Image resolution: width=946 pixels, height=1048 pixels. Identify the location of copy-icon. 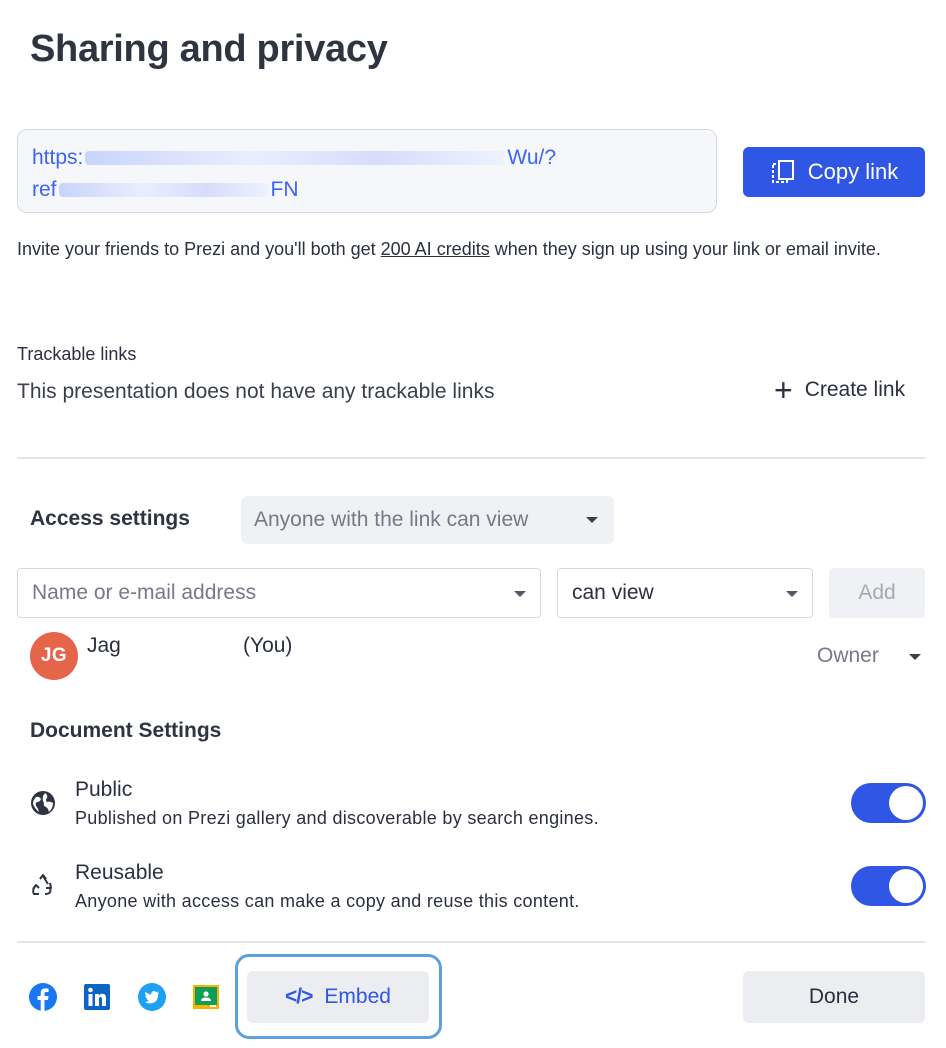
(782, 171).